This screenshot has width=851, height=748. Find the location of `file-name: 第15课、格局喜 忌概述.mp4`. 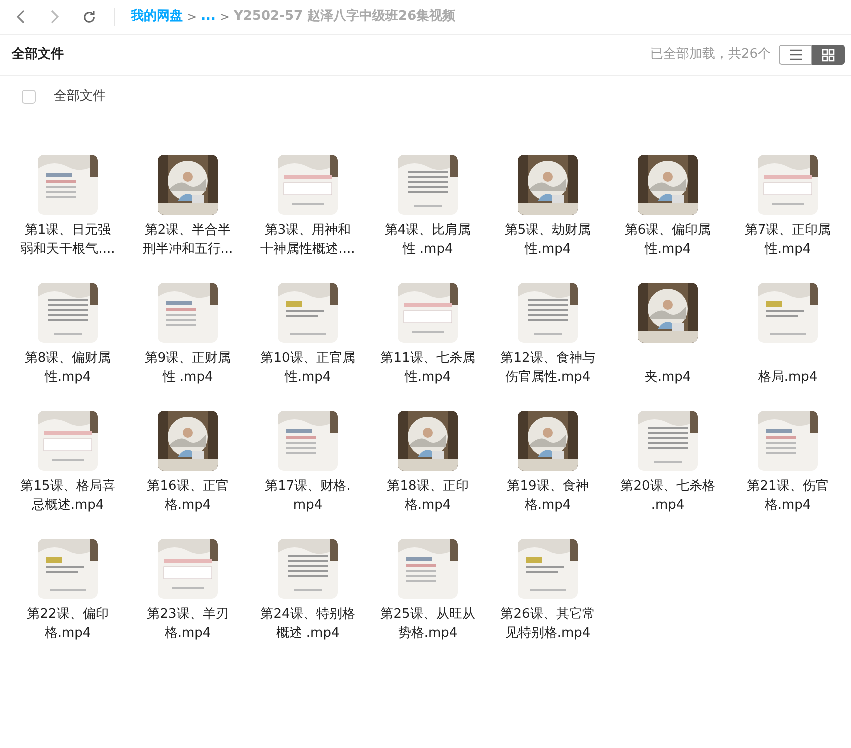

file-name: 第15课、格局喜 忌概述.mp4 is located at coordinates (68, 496).